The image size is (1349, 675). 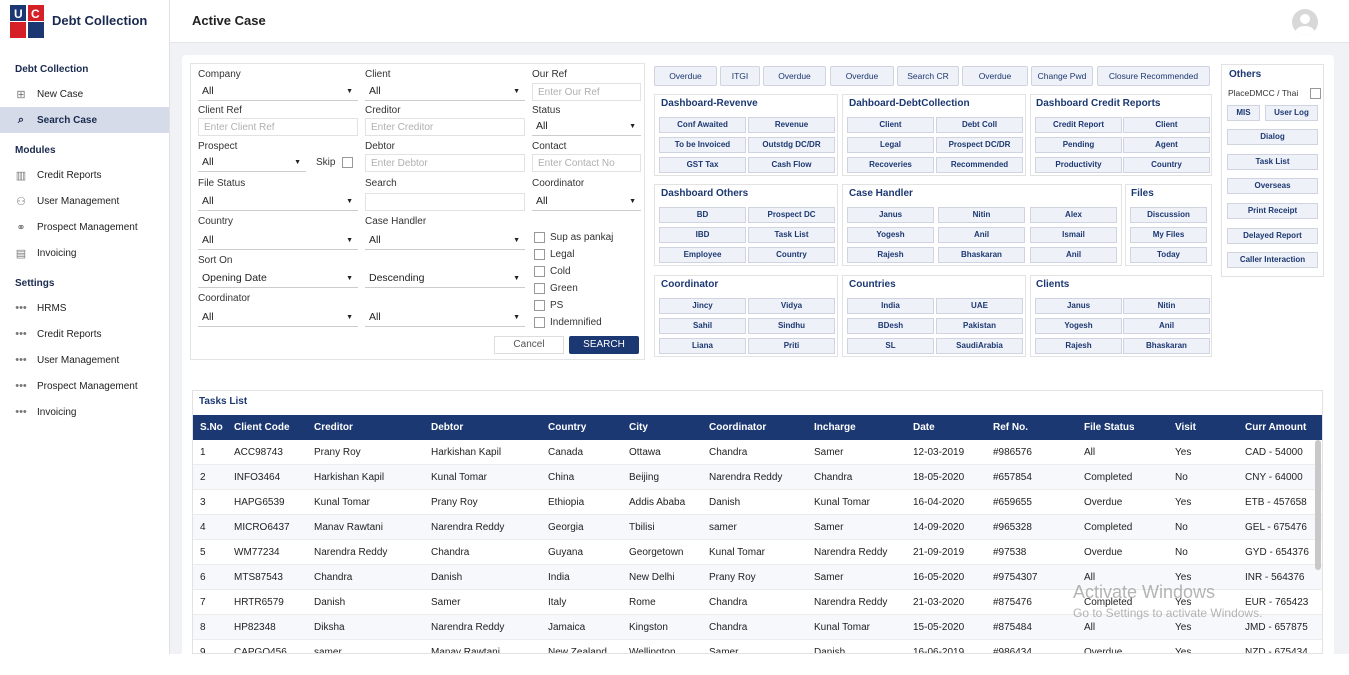 I want to click on column-header: Ref No., so click(x=1010, y=427).